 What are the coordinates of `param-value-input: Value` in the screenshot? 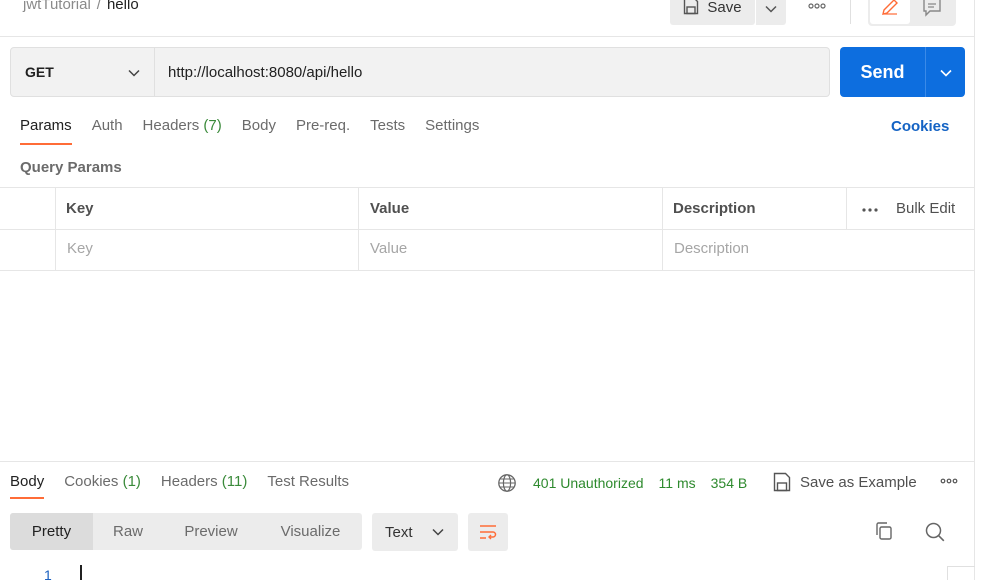 It's located at (388, 248).